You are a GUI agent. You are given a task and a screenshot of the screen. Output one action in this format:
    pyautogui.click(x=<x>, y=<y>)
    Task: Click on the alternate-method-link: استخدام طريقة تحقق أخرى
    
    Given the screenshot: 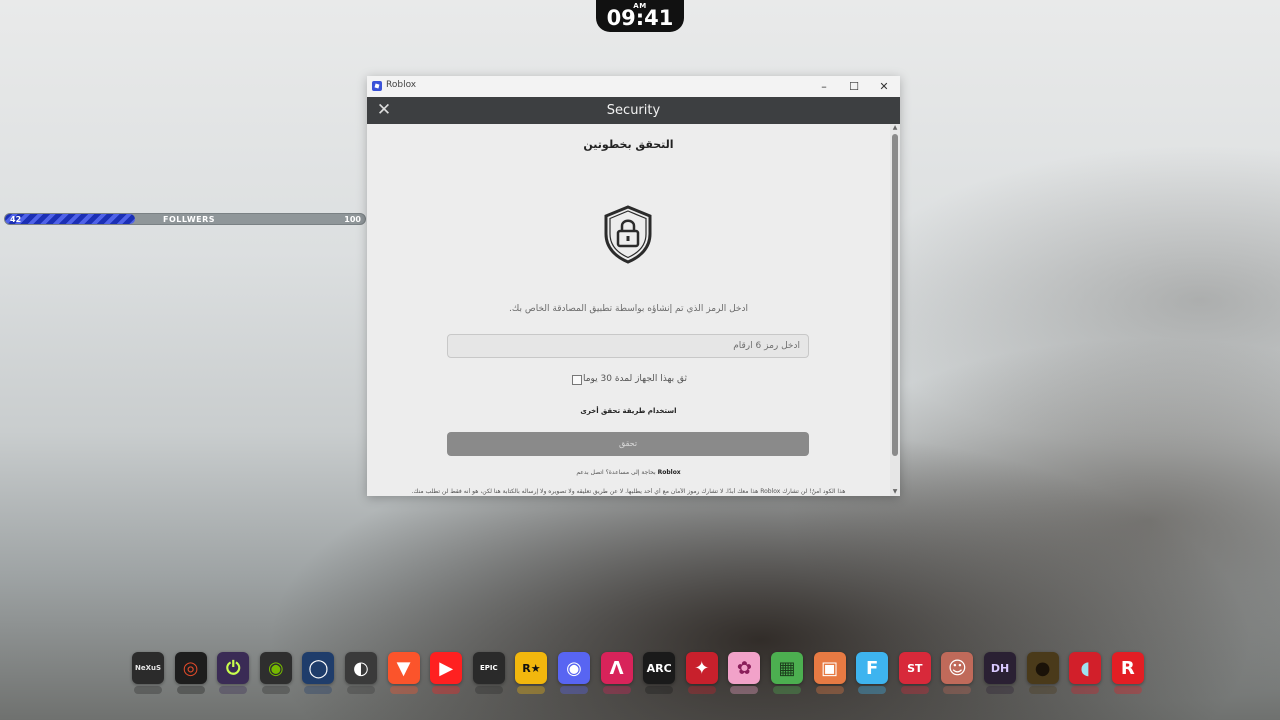 What is the action you would take?
    pyautogui.click(x=628, y=411)
    